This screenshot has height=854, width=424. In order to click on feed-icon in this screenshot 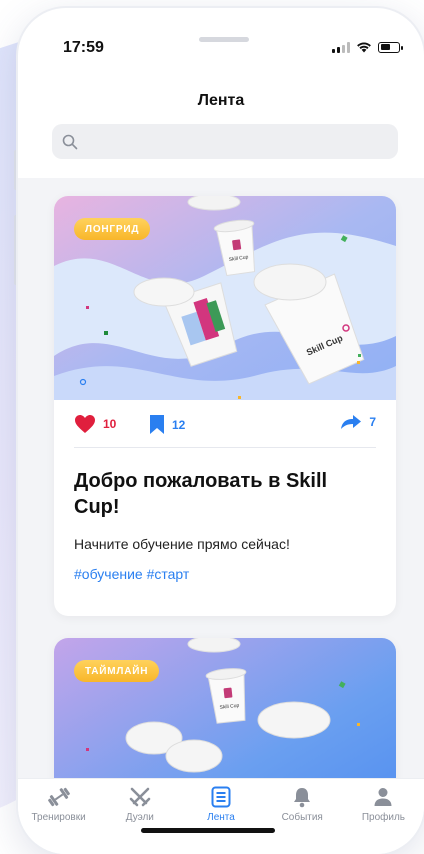, I will do `click(221, 797)`.